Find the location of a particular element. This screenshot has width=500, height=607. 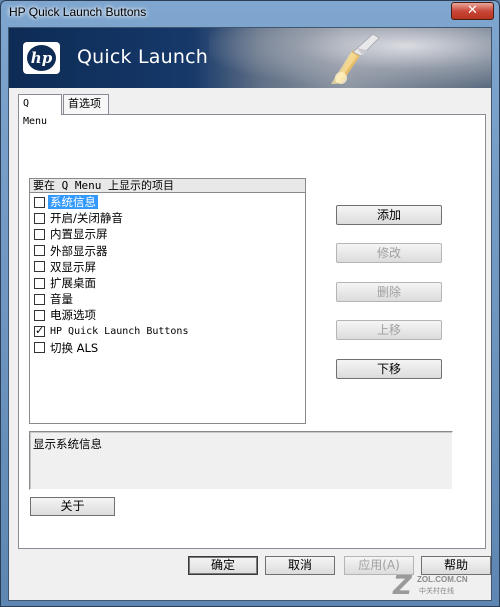

zol-watermark: Z ZOL.COM.CN 中关村在线 is located at coordinates (446, 586).